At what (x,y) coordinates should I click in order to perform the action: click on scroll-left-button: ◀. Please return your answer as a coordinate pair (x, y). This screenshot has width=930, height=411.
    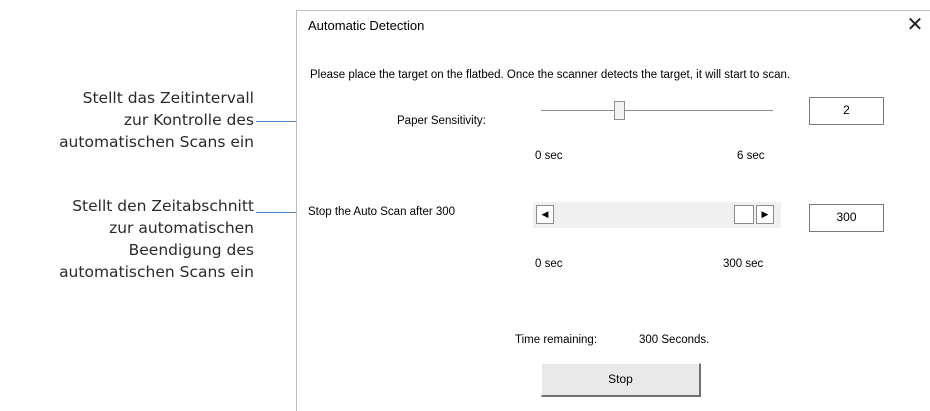
    Looking at the image, I should click on (545, 214).